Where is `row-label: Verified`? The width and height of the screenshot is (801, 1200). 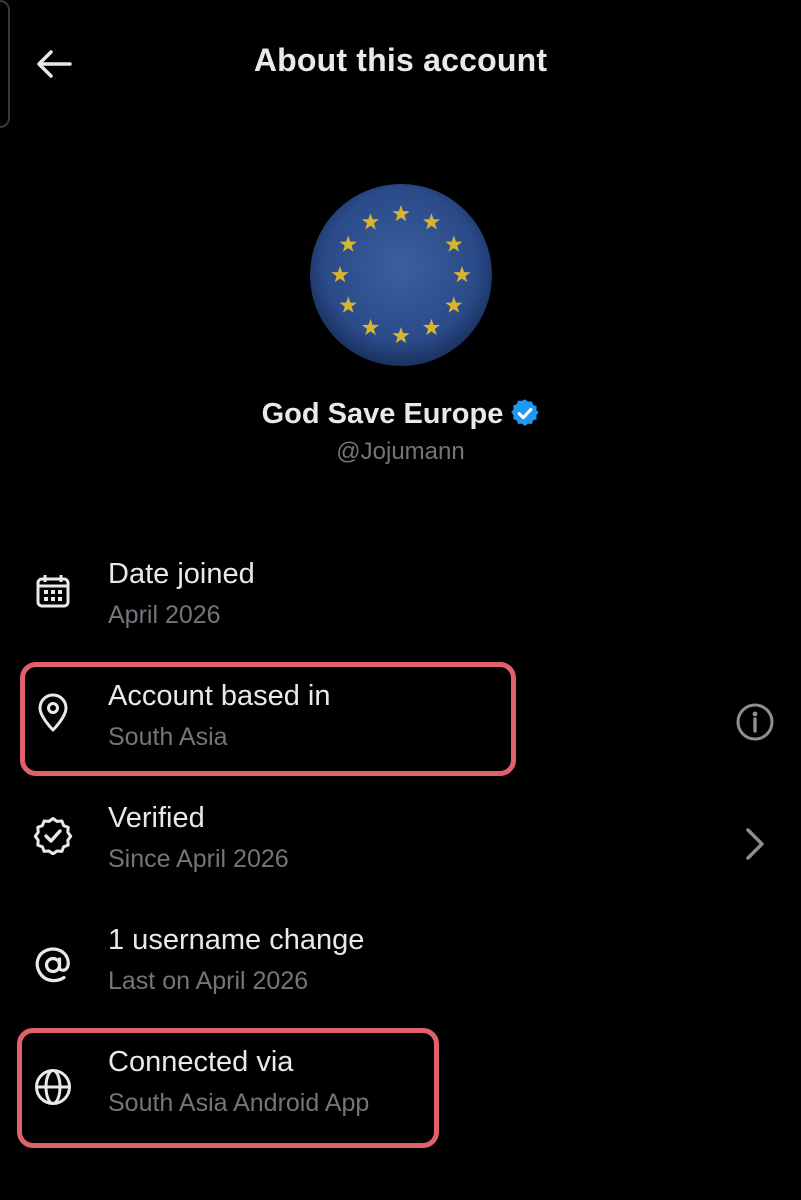
row-label: Verified is located at coordinates (156, 818).